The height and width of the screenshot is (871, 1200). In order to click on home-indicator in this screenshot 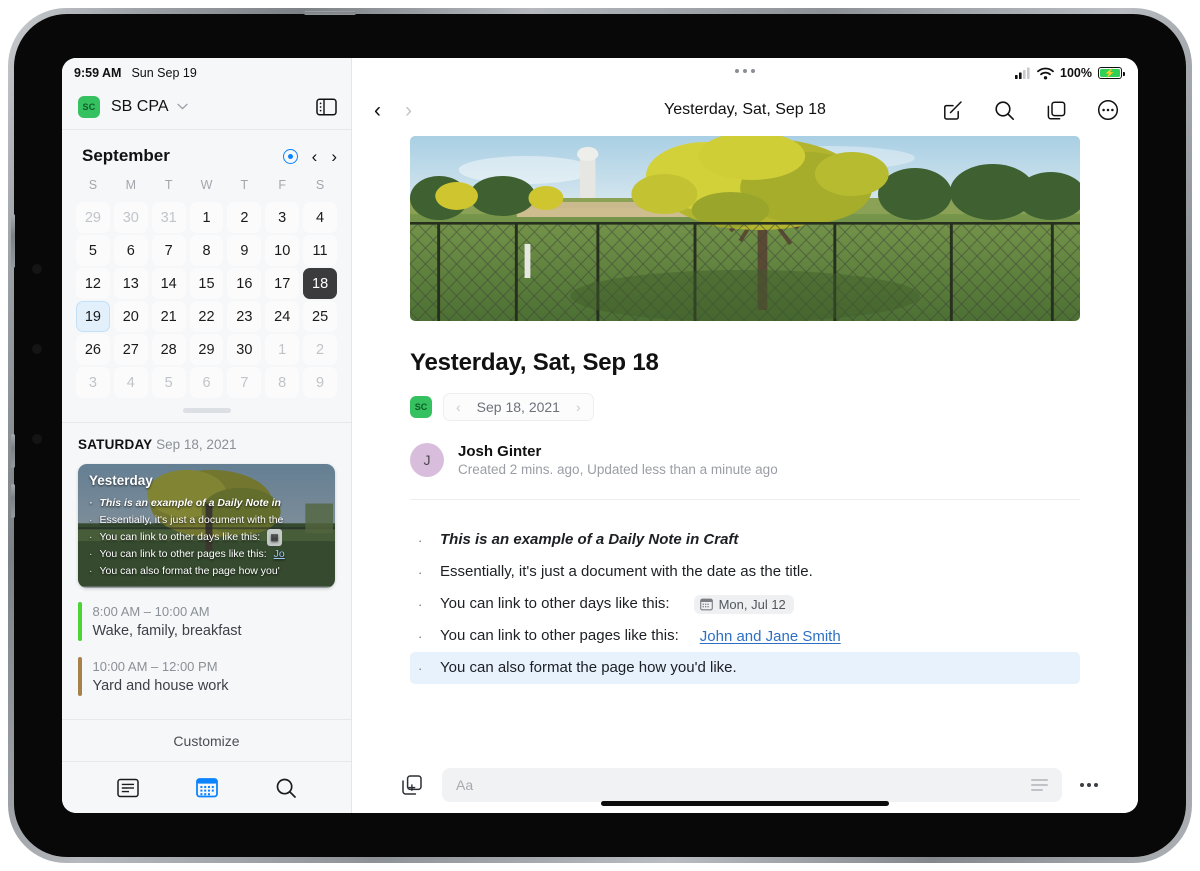, I will do `click(745, 803)`.